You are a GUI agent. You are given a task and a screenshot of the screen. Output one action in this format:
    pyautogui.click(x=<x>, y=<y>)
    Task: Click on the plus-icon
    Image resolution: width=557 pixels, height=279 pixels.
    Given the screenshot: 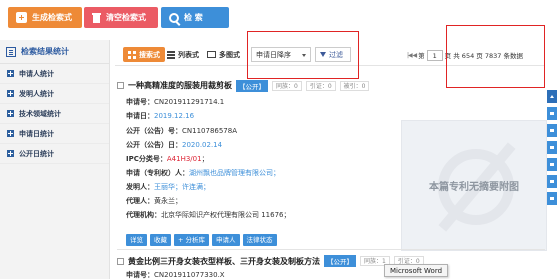 What is the action you would take?
    pyautogui.click(x=21, y=17)
    